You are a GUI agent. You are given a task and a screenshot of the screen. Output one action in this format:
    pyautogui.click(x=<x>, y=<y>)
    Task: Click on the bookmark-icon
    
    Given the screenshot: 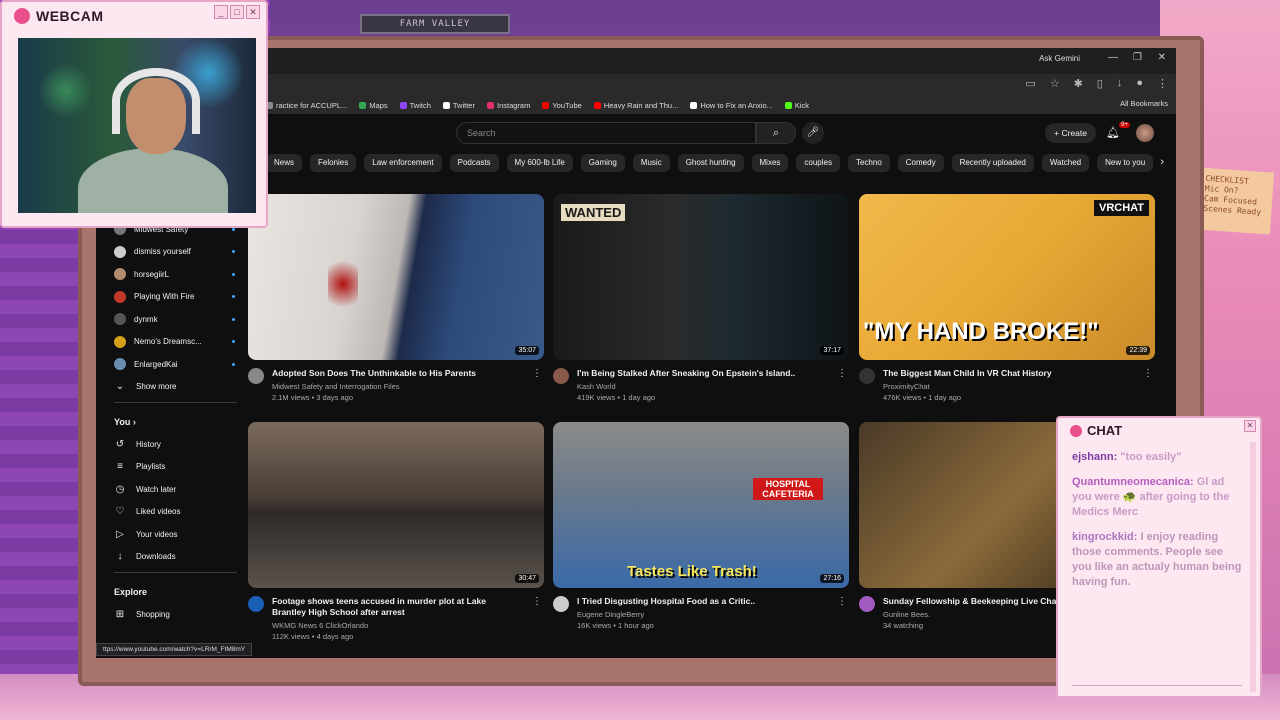 What is the action you would take?
    pyautogui.click(x=788, y=105)
    